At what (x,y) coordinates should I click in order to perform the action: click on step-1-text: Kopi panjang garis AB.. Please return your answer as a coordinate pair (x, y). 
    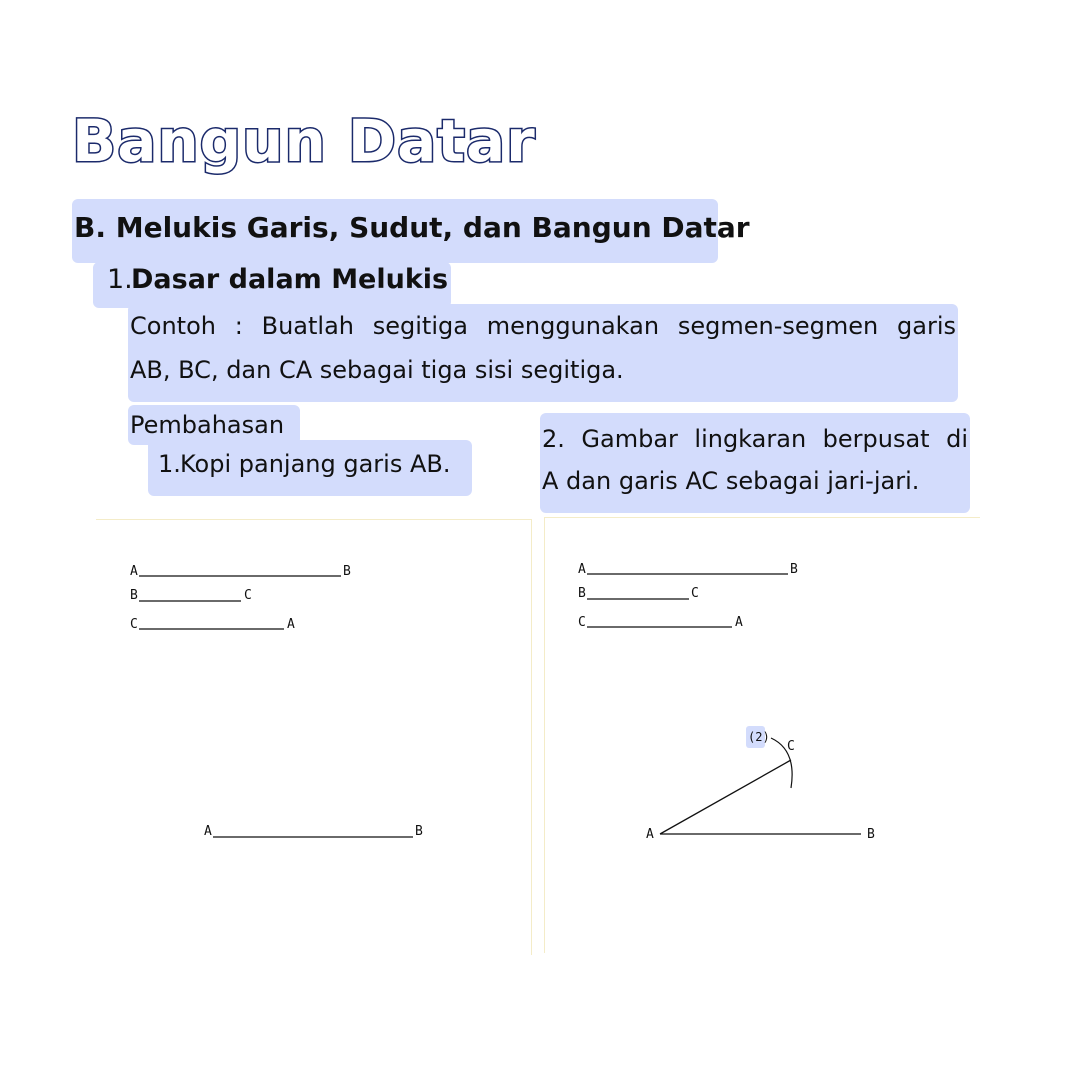
    Looking at the image, I should click on (315, 464).